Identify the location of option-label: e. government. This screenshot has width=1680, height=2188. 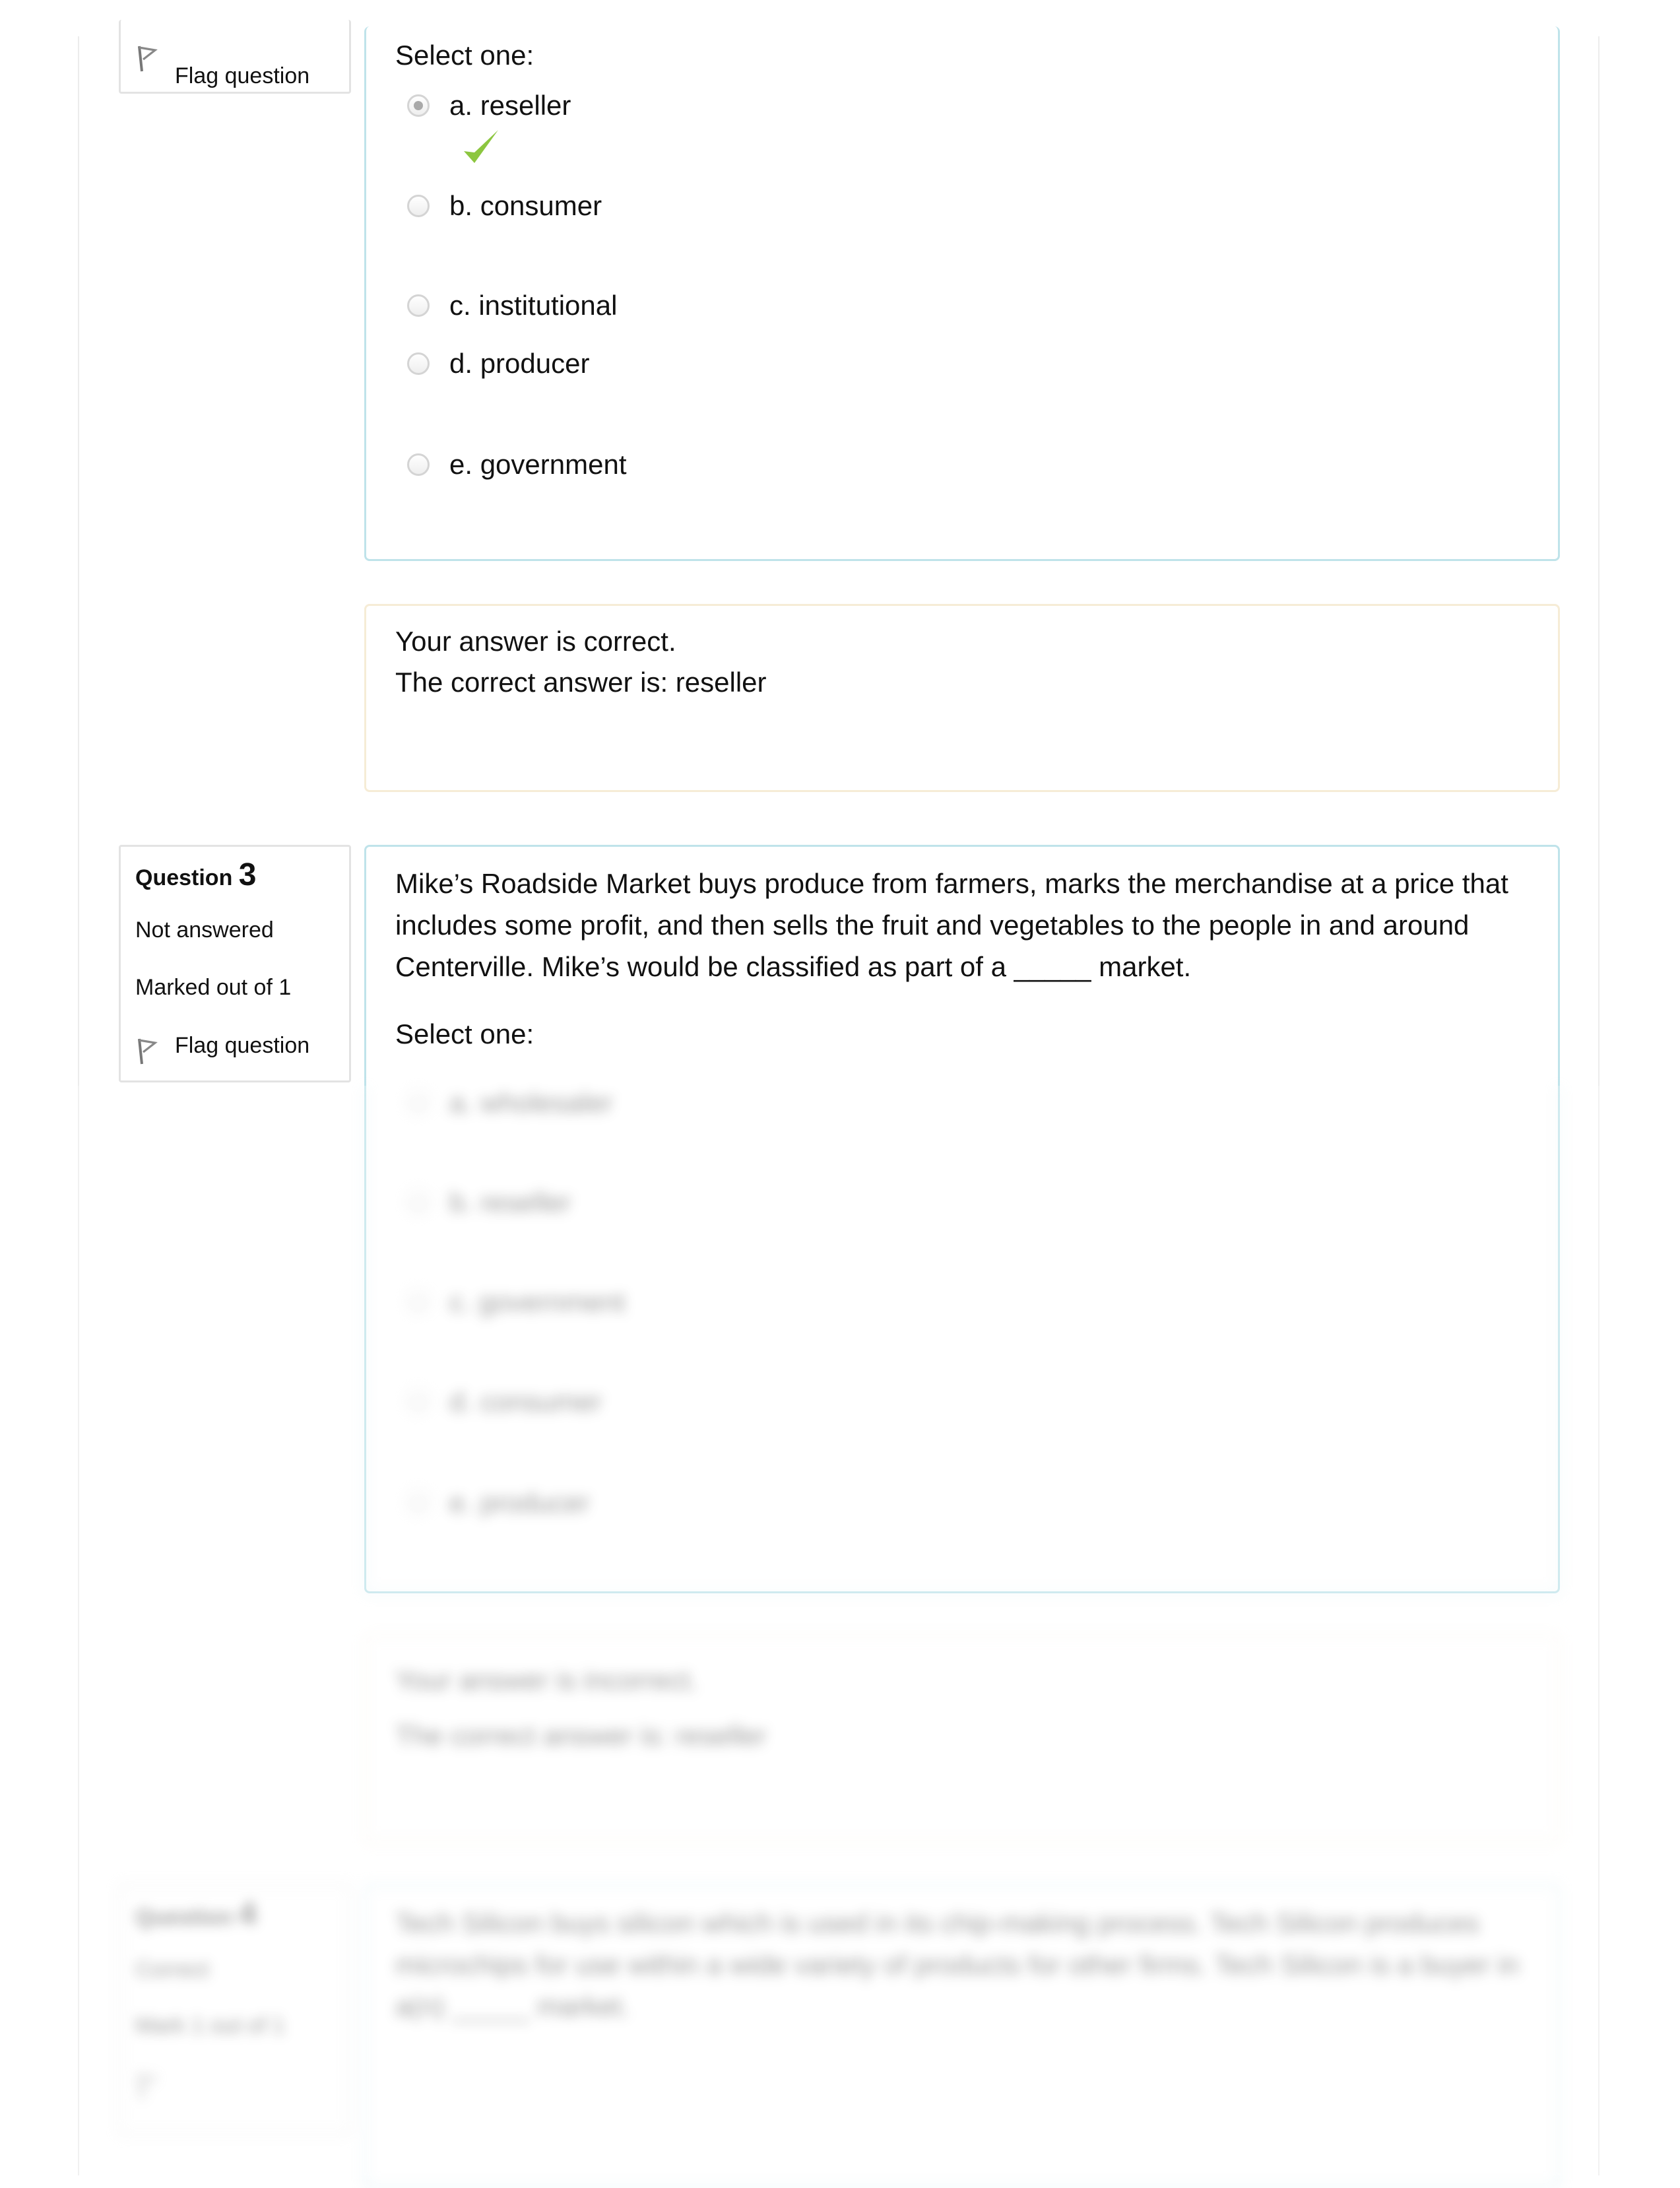
(538, 464).